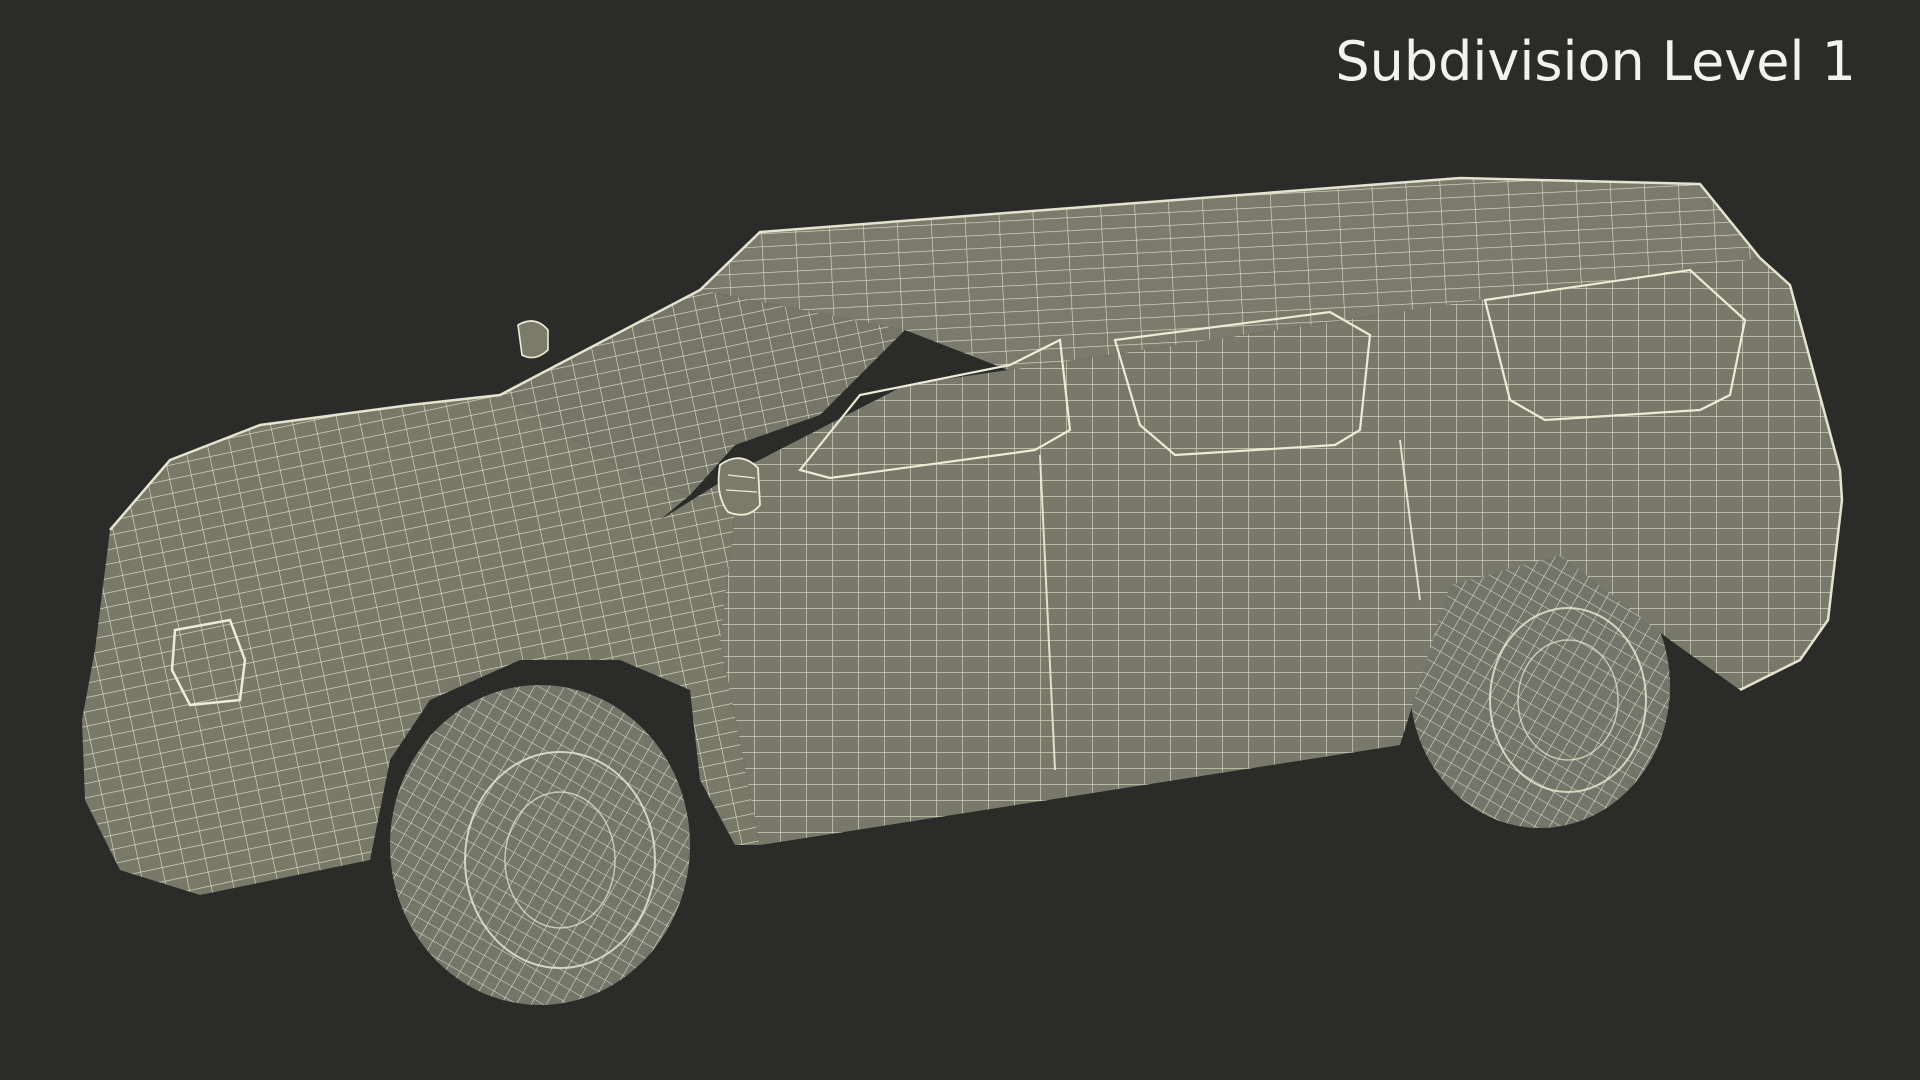  Describe the element at coordinates (540, 845) in the screenshot. I see `front-wheel` at that location.